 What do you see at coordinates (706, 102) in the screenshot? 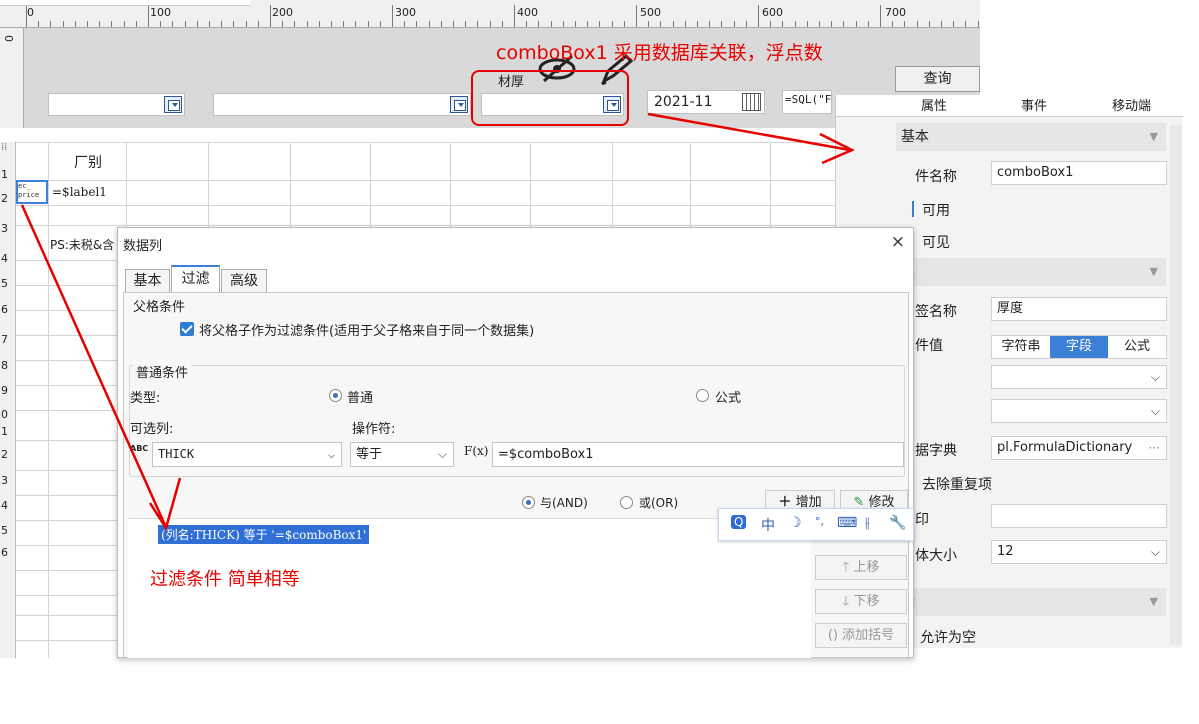
I see `date-picker: 2021-11` at bounding box center [706, 102].